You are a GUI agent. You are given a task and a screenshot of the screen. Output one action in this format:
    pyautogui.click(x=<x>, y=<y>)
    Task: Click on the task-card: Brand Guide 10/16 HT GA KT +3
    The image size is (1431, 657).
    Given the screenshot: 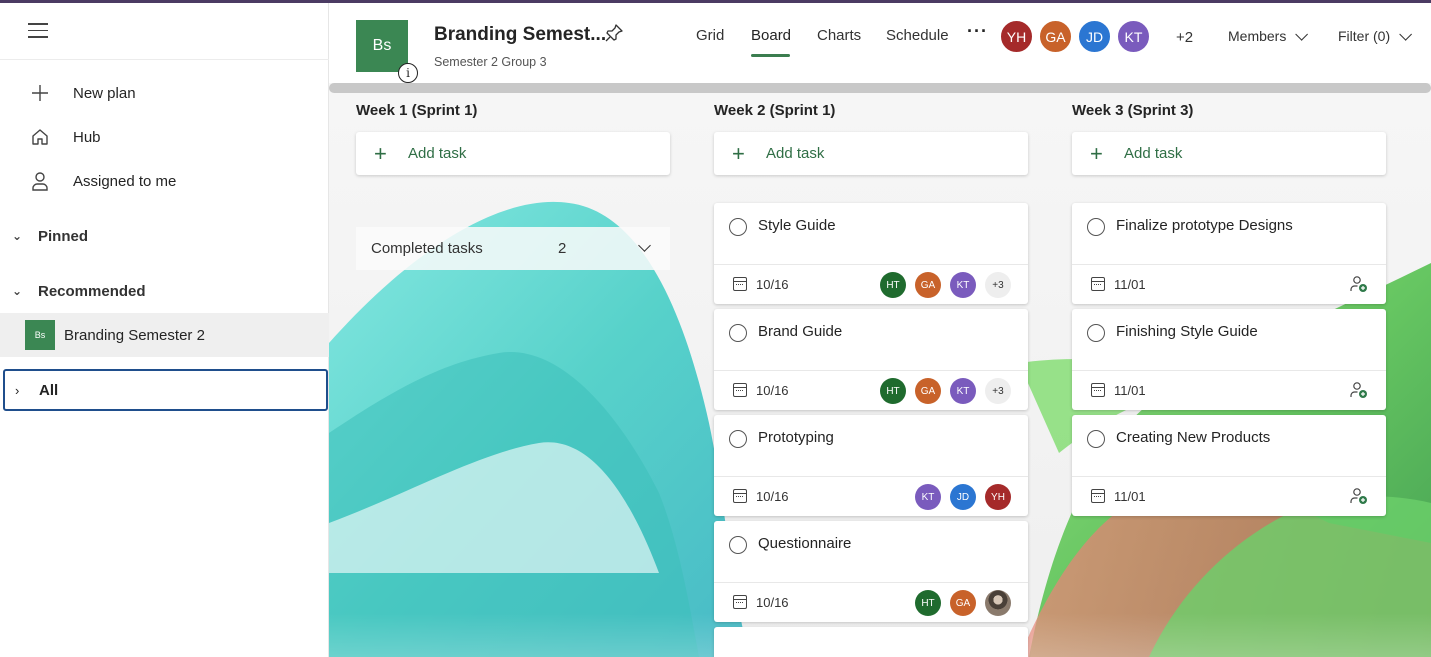 What is the action you would take?
    pyautogui.click(x=871, y=359)
    